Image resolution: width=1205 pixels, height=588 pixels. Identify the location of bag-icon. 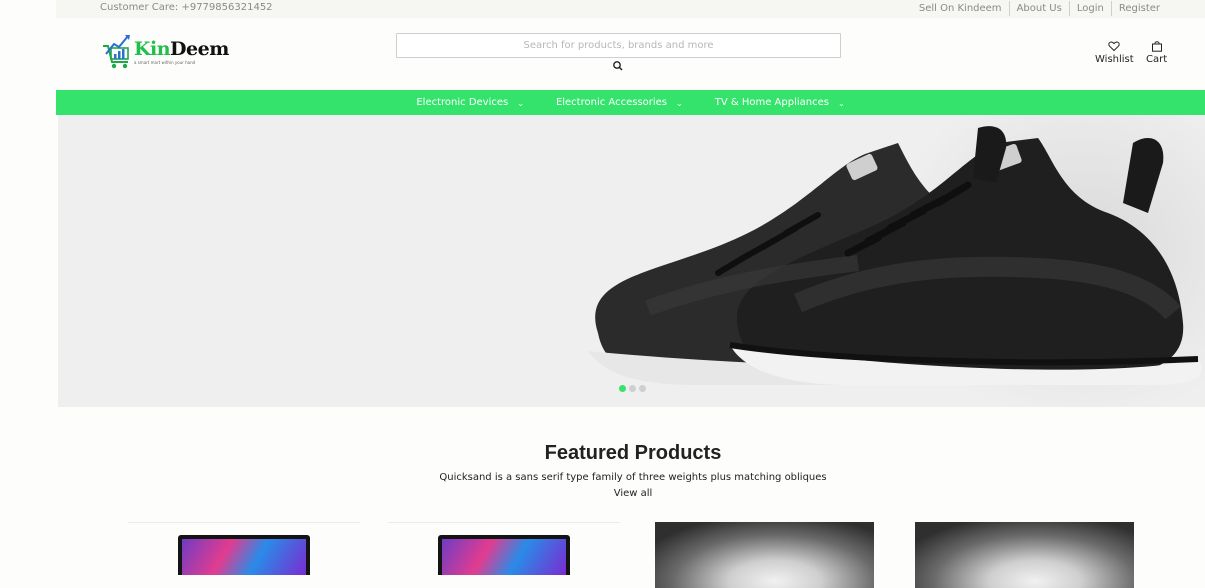
(1156, 46).